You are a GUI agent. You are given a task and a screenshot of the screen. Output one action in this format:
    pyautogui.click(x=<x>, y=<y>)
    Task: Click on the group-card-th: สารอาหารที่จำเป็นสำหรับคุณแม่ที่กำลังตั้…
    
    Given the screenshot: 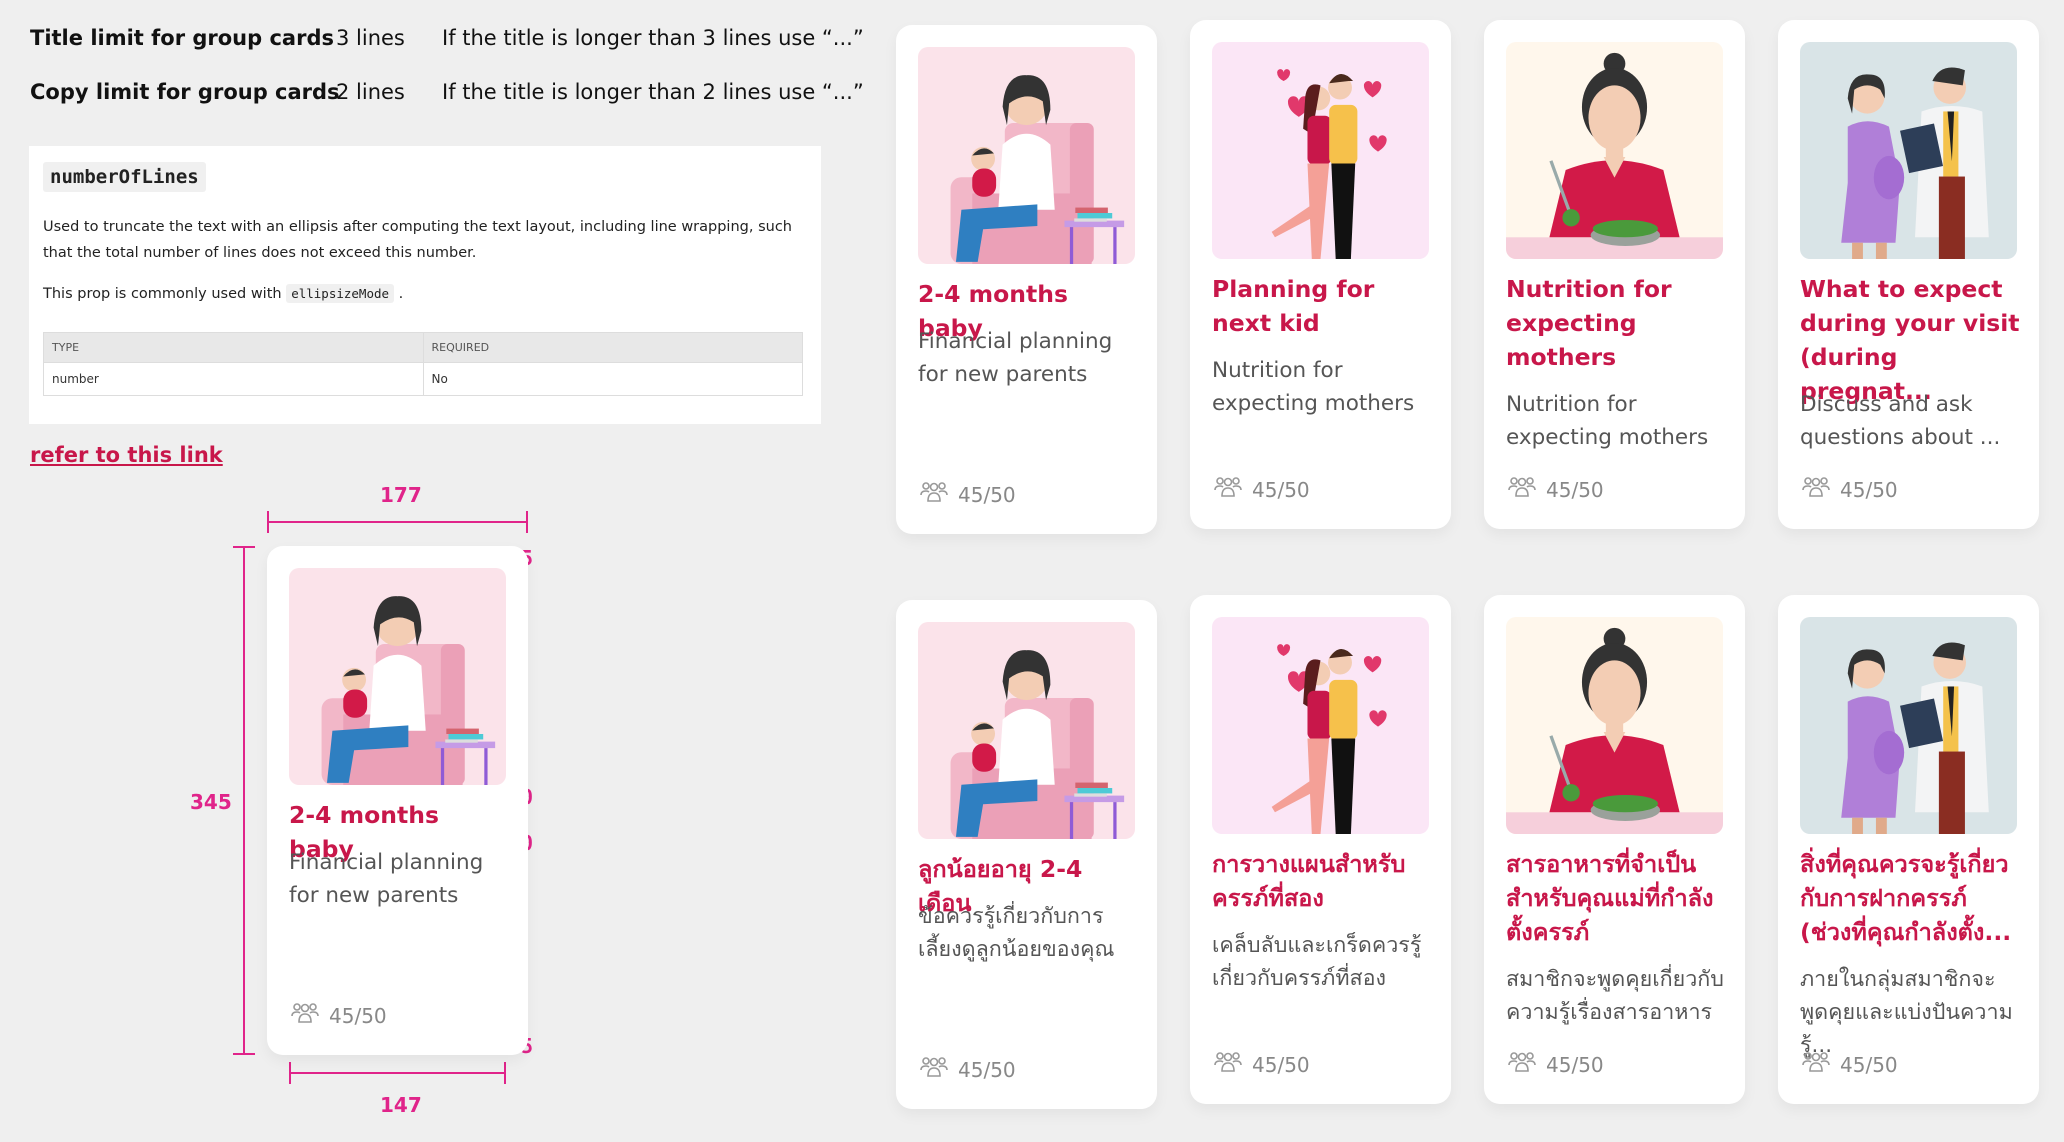 What is the action you would take?
    pyautogui.click(x=1614, y=849)
    